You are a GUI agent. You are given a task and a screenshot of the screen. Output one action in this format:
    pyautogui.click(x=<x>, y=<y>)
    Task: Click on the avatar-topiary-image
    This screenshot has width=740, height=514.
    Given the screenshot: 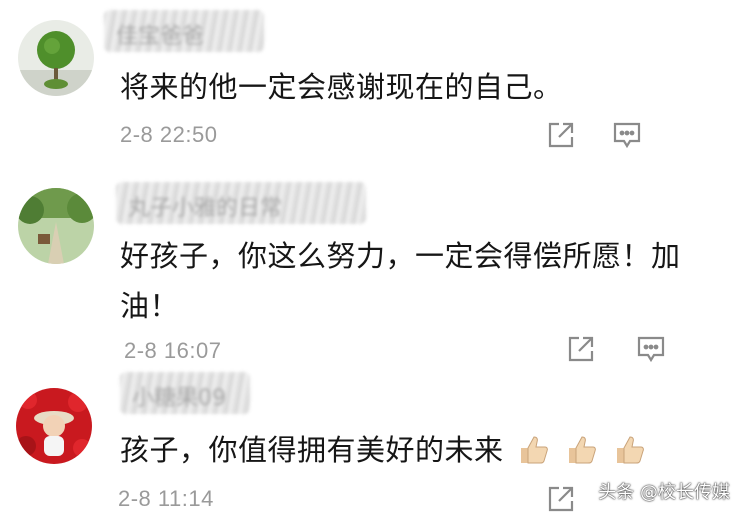 What is the action you would take?
    pyautogui.click(x=56, y=58)
    